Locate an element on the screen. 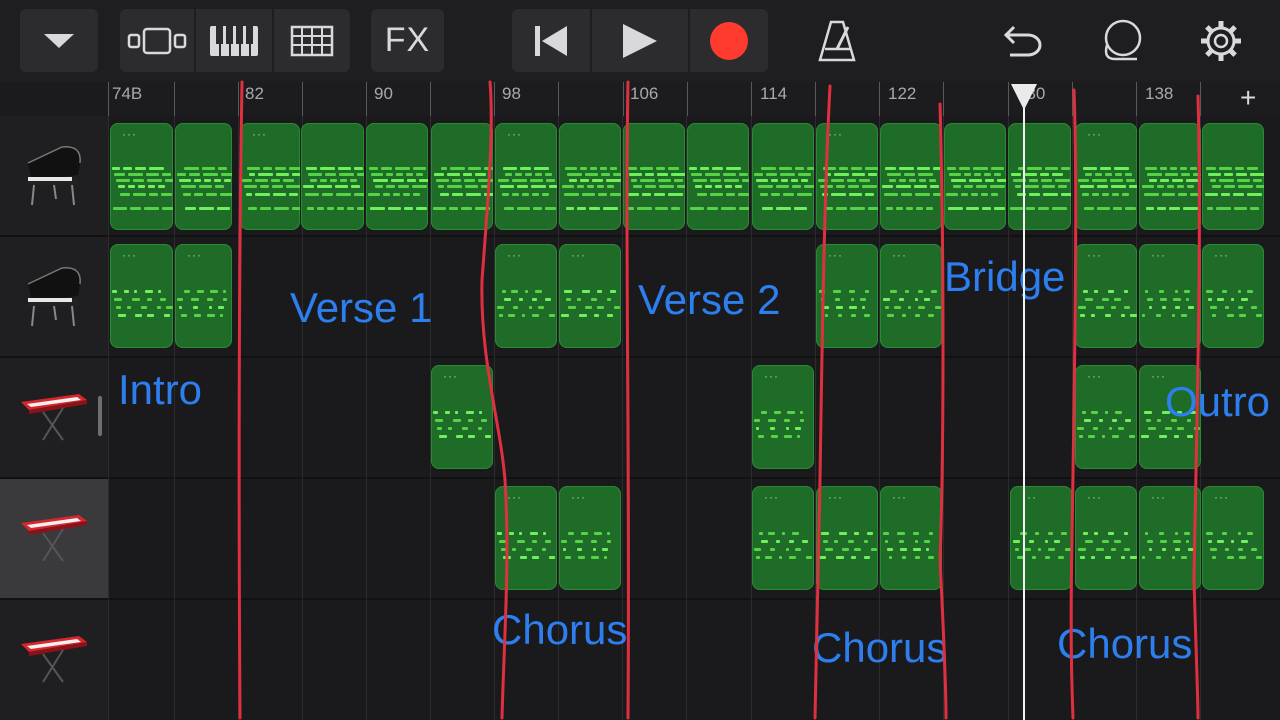  play-button is located at coordinates (640, 40).